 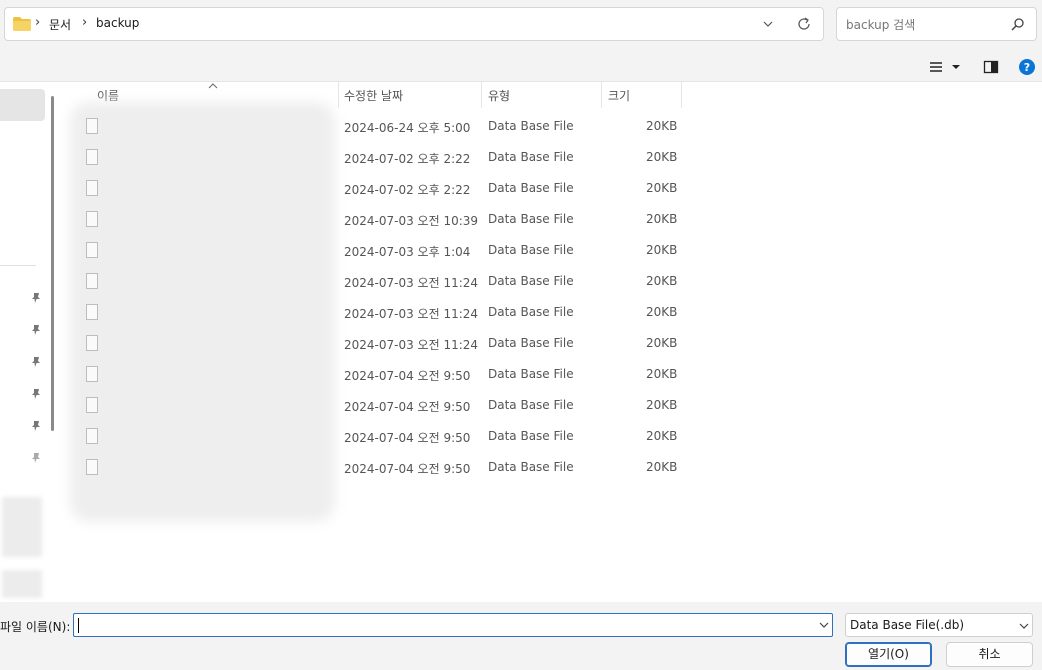 I want to click on sort-ascending-icon, so click(x=213, y=86).